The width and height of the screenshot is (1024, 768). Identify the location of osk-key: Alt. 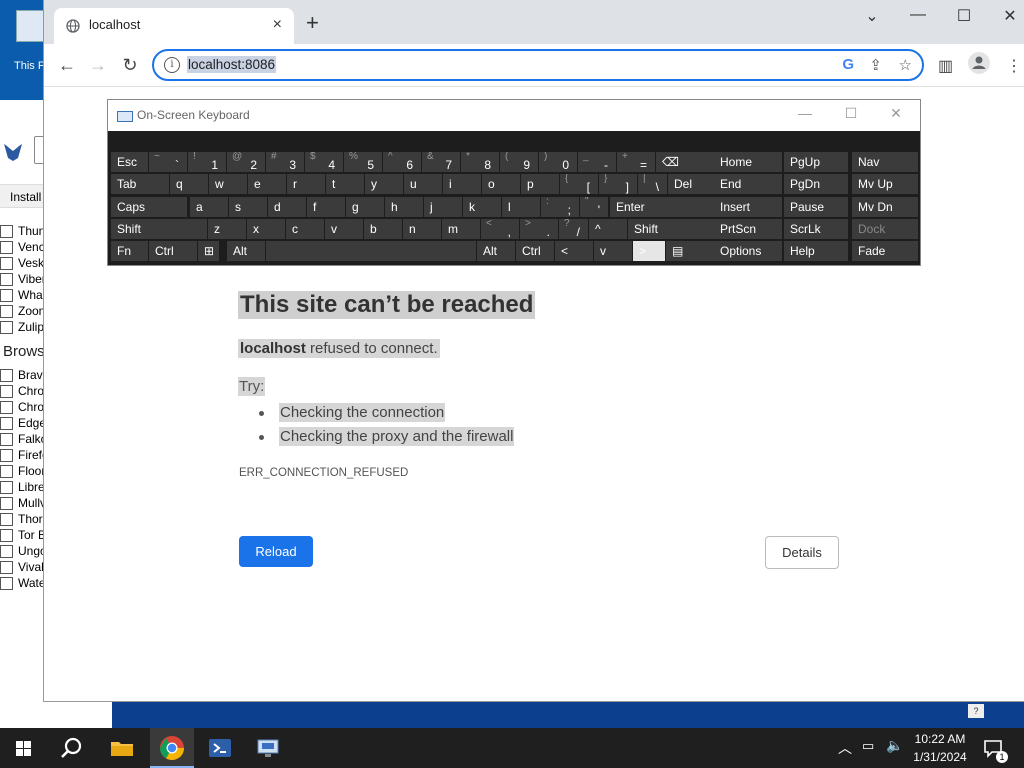
(246, 251).